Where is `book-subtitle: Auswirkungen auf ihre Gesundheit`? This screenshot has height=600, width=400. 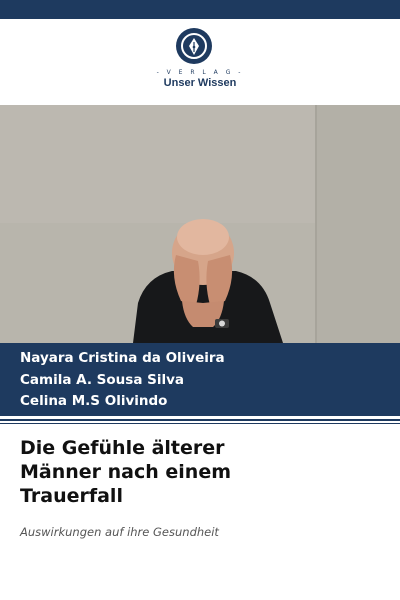 book-subtitle: Auswirkungen auf ihre Gesundheit is located at coordinates (119, 532).